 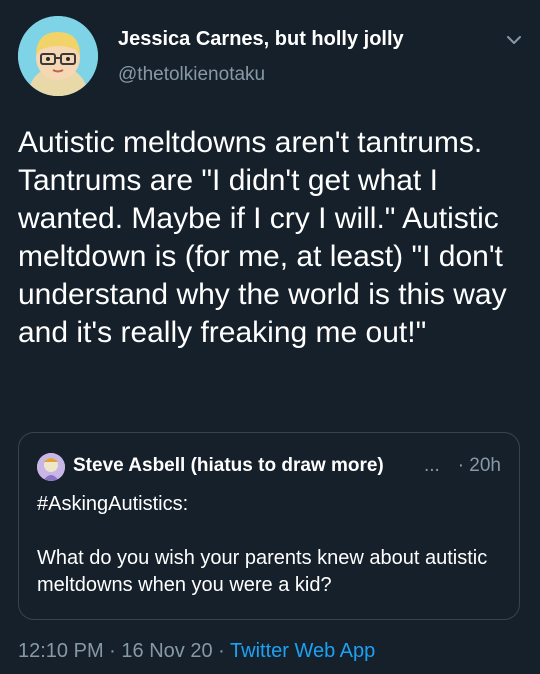 What do you see at coordinates (61, 651) in the screenshot?
I see `tweet-time: 12:10 PM` at bounding box center [61, 651].